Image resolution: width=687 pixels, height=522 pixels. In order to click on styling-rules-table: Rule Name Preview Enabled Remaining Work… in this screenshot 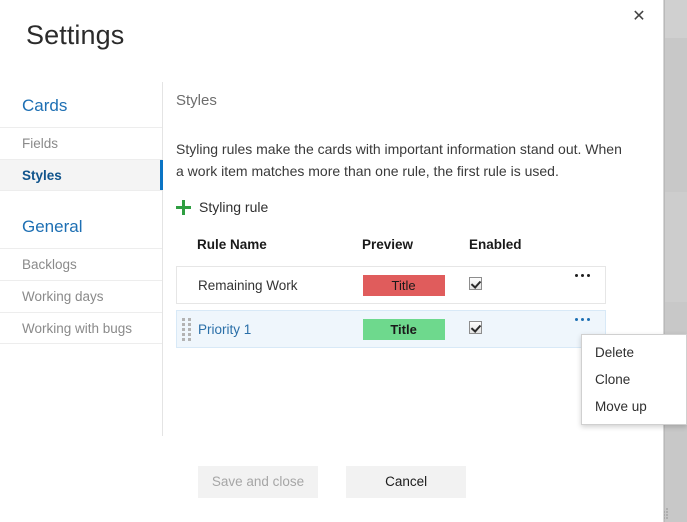, I will do `click(391, 292)`.